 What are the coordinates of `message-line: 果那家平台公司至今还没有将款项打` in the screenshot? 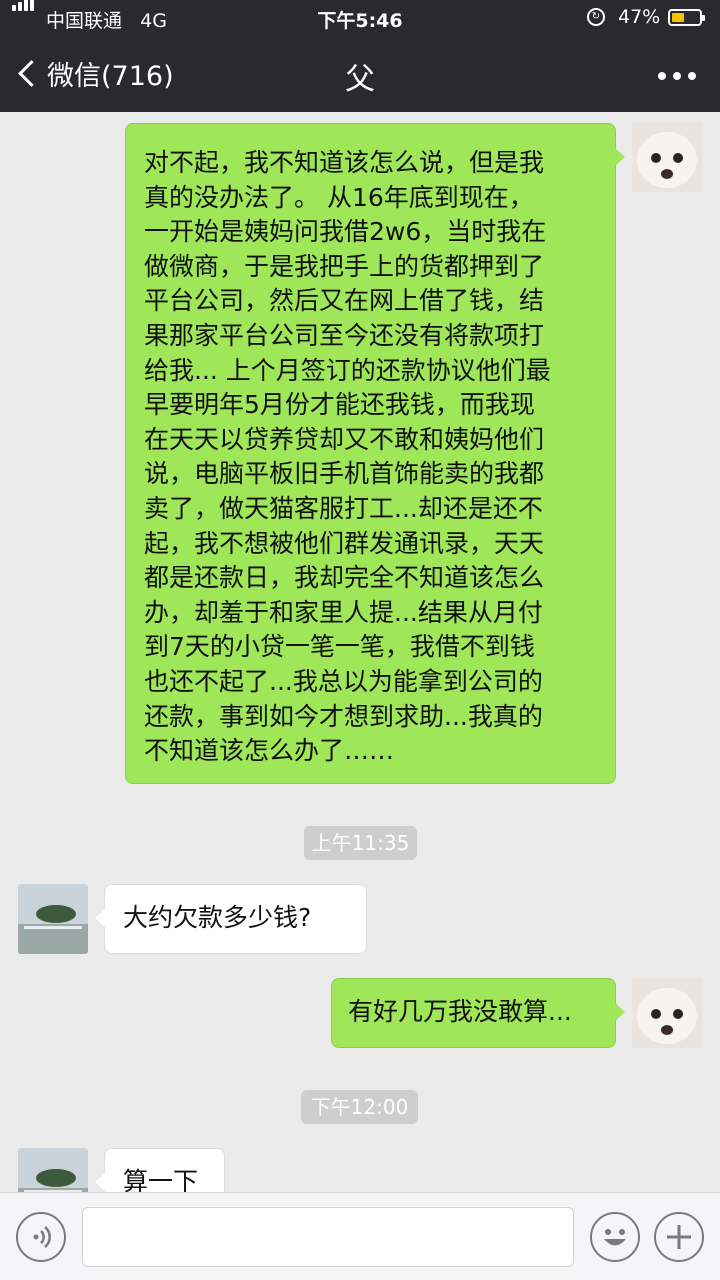 It's located at (344, 335).